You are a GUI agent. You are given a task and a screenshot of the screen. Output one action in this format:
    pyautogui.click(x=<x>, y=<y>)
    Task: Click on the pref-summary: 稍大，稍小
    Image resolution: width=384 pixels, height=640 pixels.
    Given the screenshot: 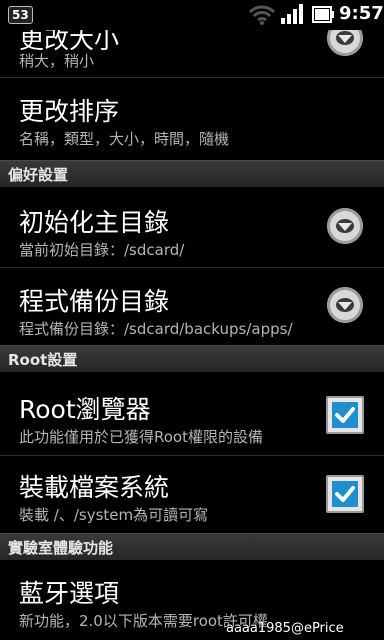 What is the action you would take?
    pyautogui.click(x=57, y=61)
    